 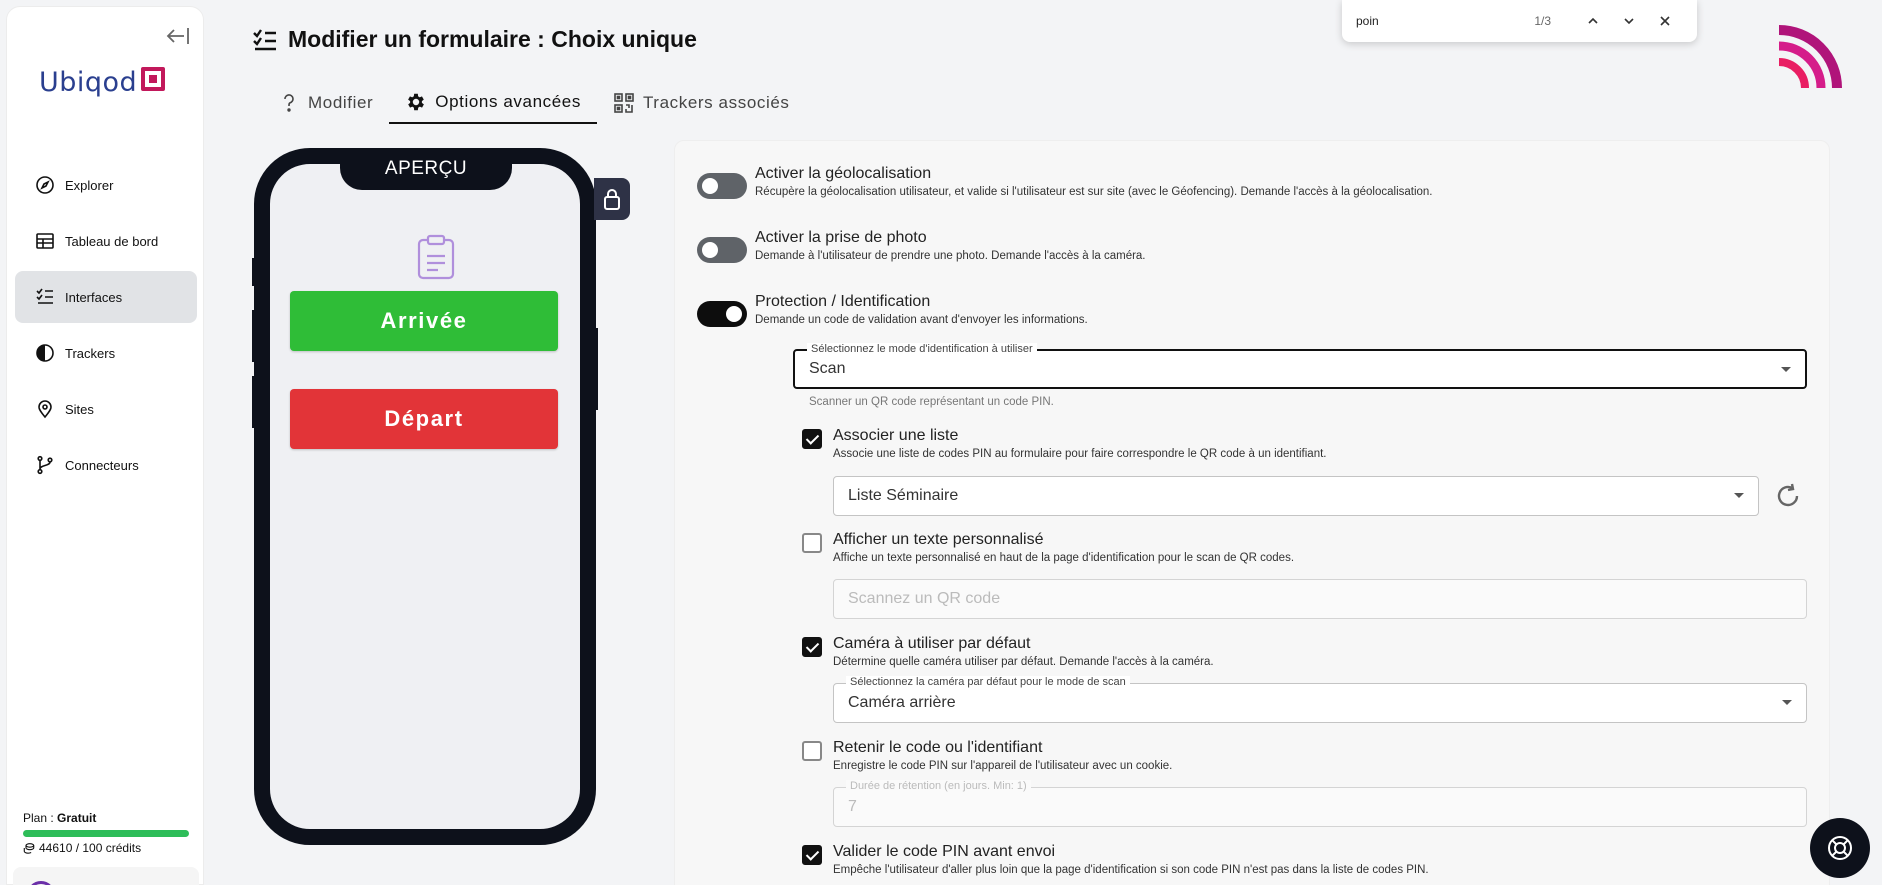 I want to click on geolocation-toggle, so click(x=722, y=186).